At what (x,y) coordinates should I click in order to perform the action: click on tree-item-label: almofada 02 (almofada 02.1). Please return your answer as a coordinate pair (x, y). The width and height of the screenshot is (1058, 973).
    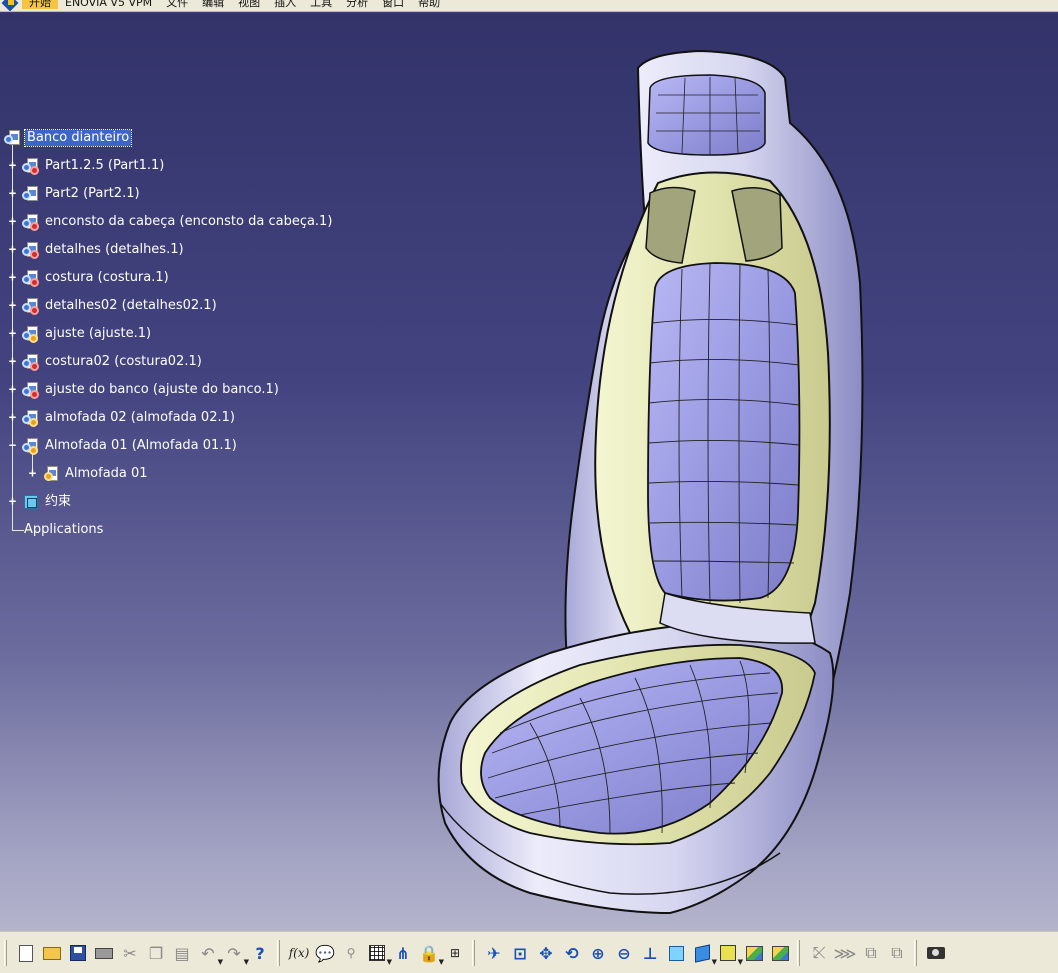
    Looking at the image, I should click on (140, 418).